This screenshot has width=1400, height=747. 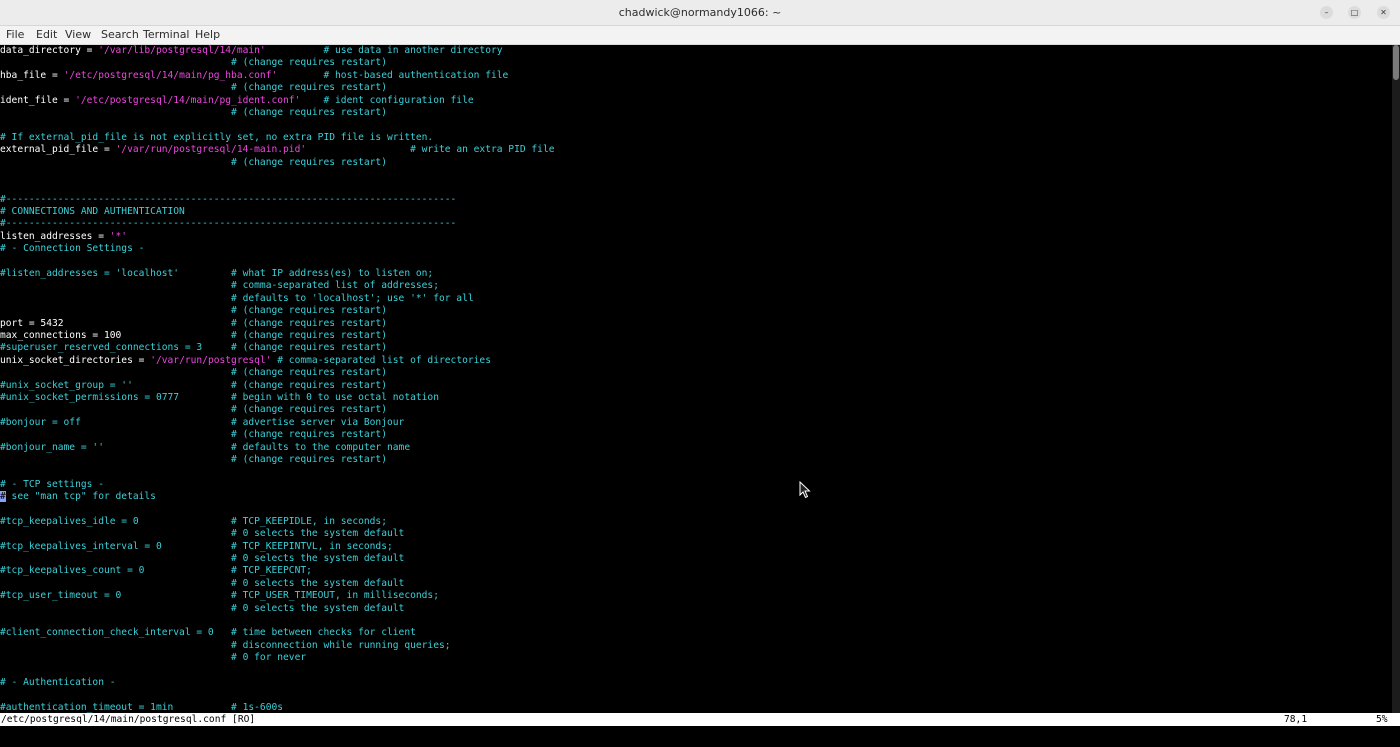 What do you see at coordinates (211, 360) in the screenshot?
I see `string-value: '/var/run/postgresql'` at bounding box center [211, 360].